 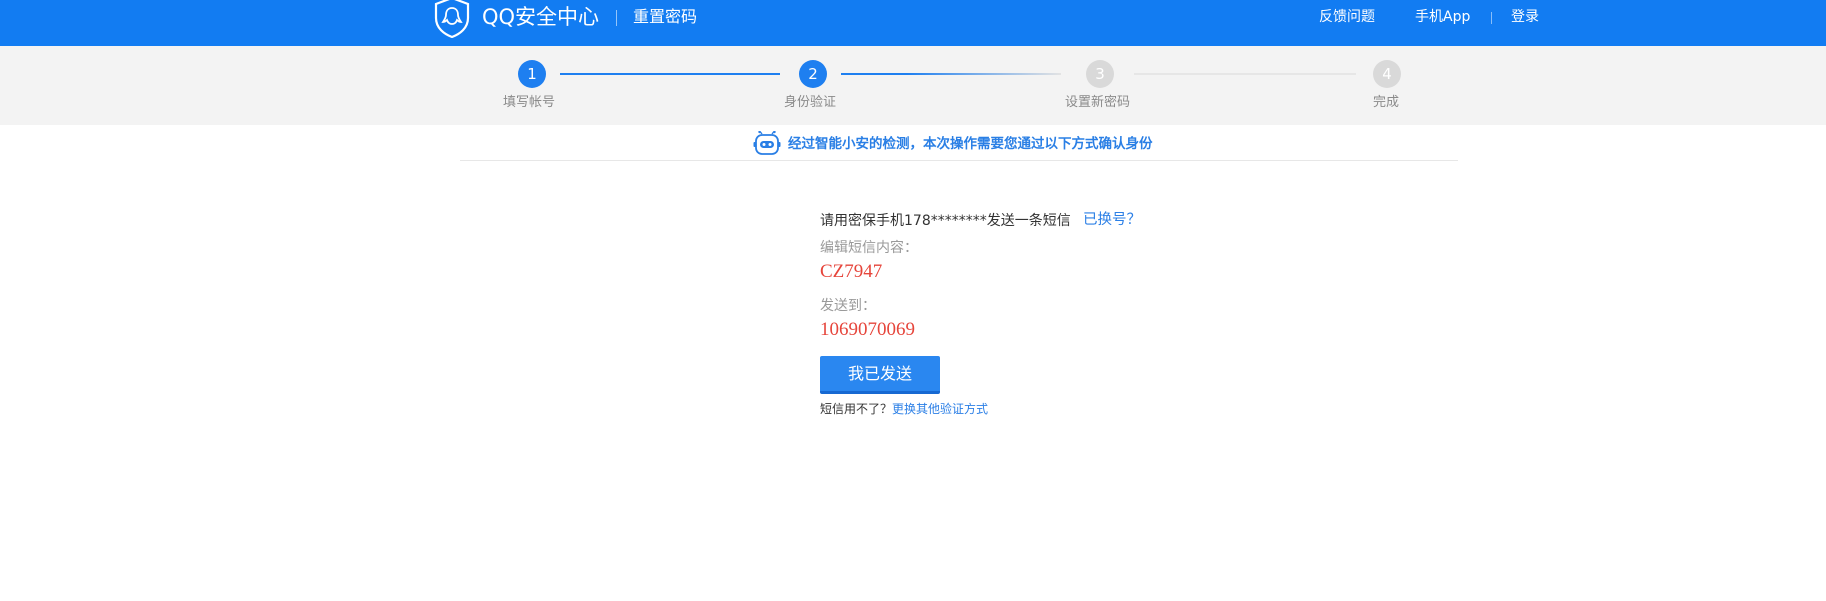 What do you see at coordinates (867, 329) in the screenshot?
I see `send-to-number: 1069070069` at bounding box center [867, 329].